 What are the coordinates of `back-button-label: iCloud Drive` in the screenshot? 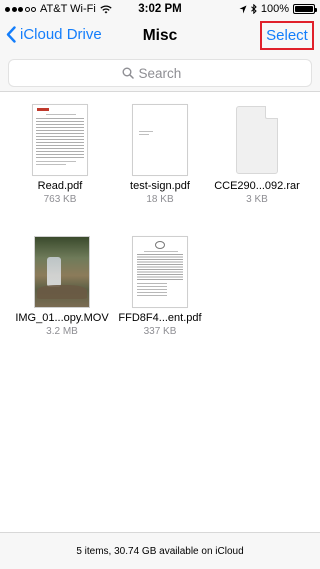 It's located at (61, 34).